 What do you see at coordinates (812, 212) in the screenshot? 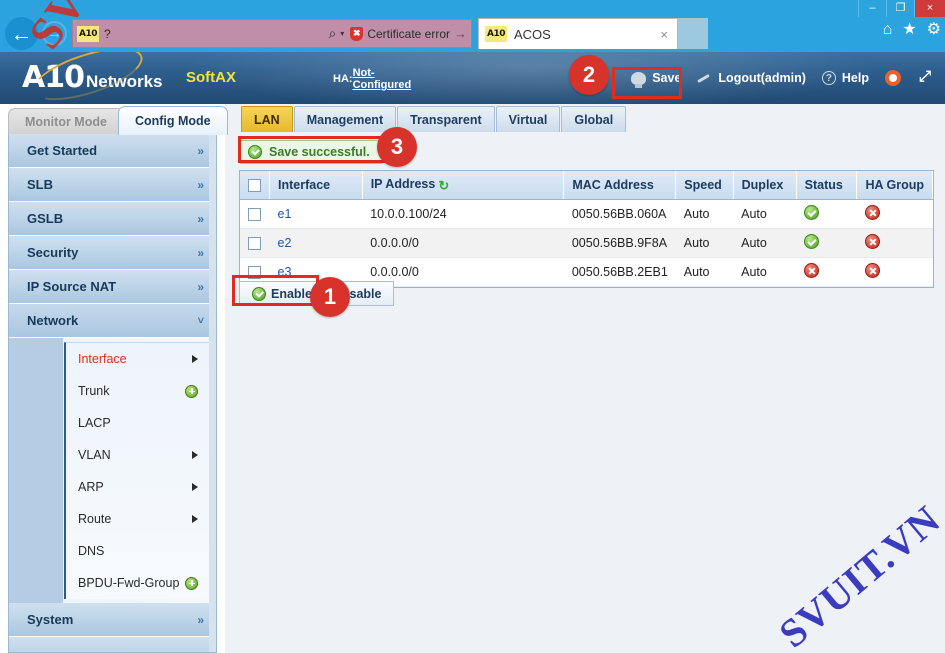
I see `status-up-icon` at bounding box center [812, 212].